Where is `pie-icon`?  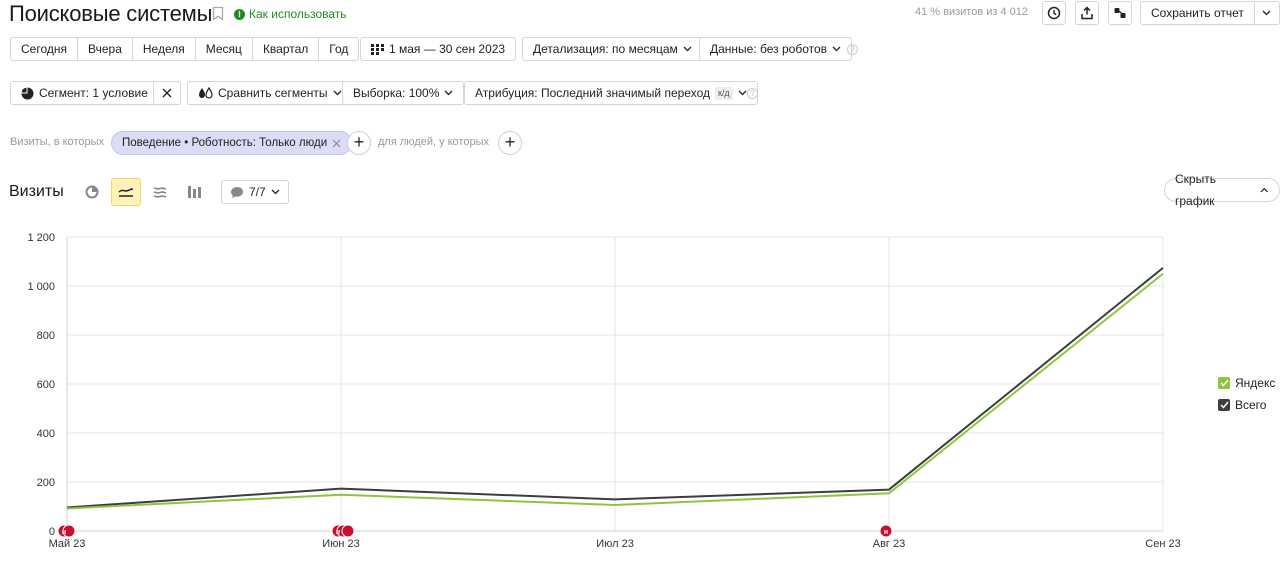
pie-icon is located at coordinates (92, 192).